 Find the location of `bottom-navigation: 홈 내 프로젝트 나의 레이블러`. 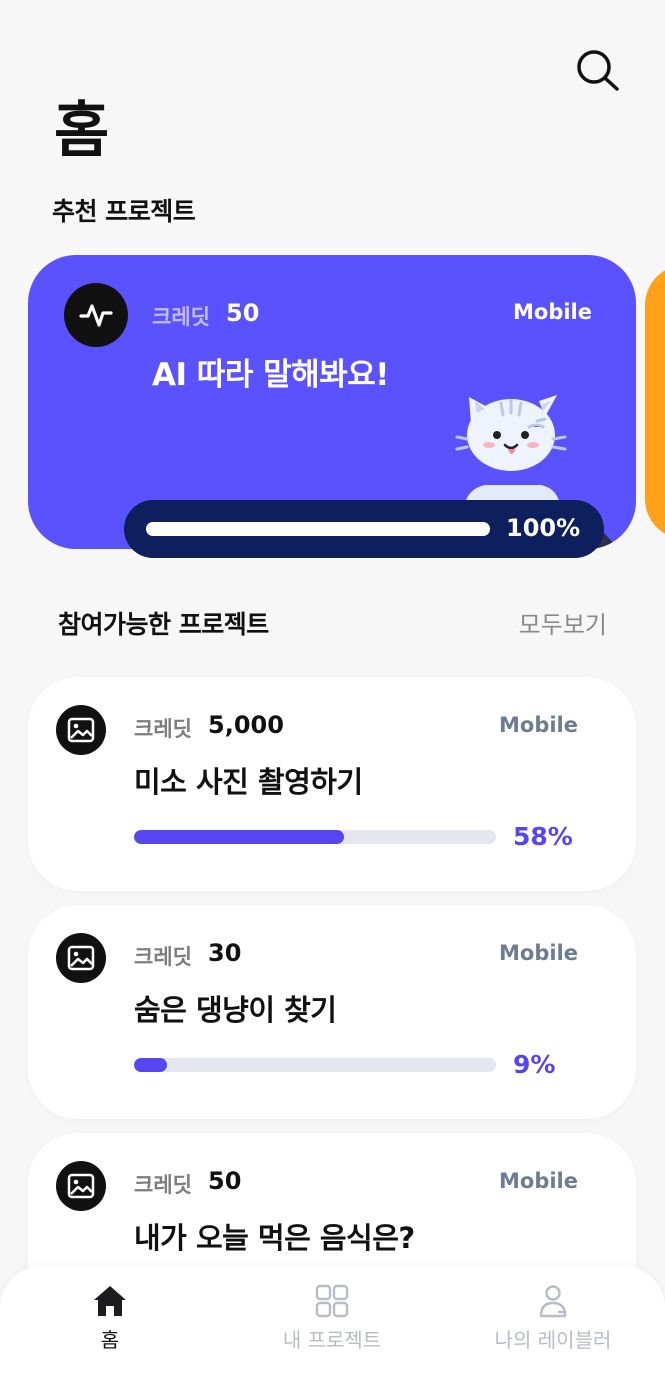

bottom-navigation: 홈 내 프로젝트 나의 레이블러 is located at coordinates (332, 1325).